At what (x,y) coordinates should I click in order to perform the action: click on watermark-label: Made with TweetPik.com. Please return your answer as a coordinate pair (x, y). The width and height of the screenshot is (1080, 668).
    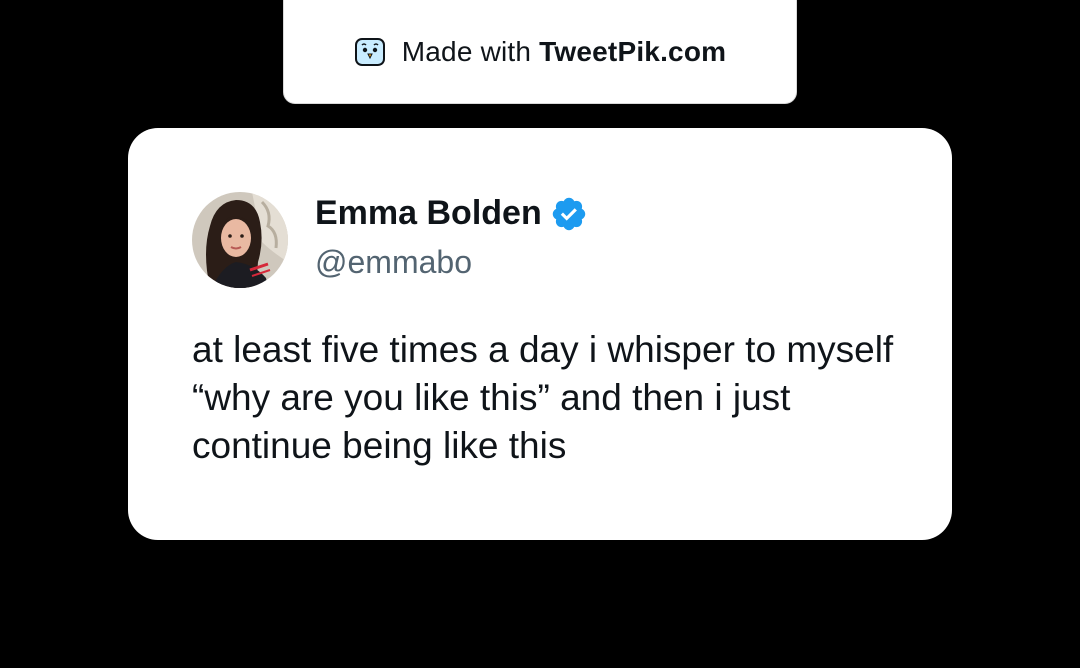
    Looking at the image, I should click on (564, 52).